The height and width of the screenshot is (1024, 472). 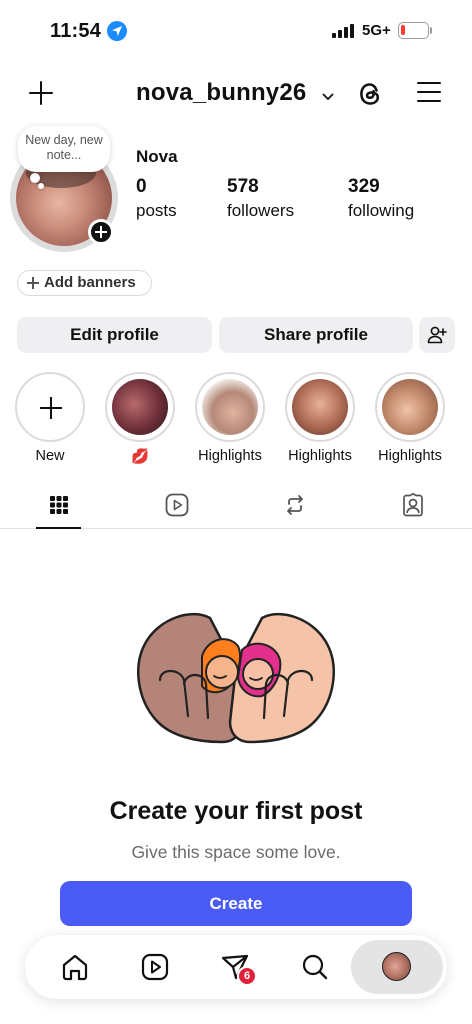 I want to click on create-button: Create, so click(x=236, y=903).